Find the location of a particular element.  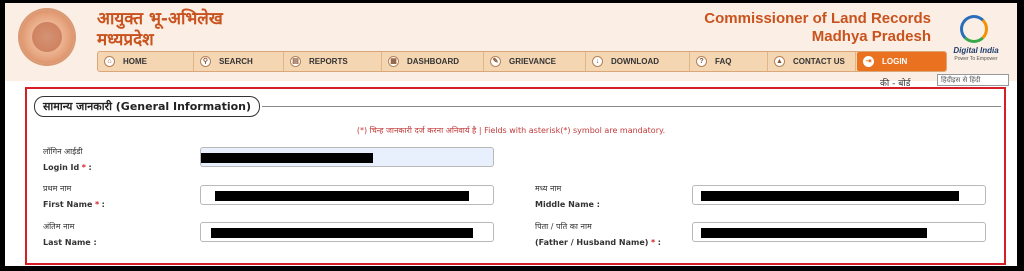

nav-grievance: ✎ GRIEVANCE is located at coordinates (535, 61).